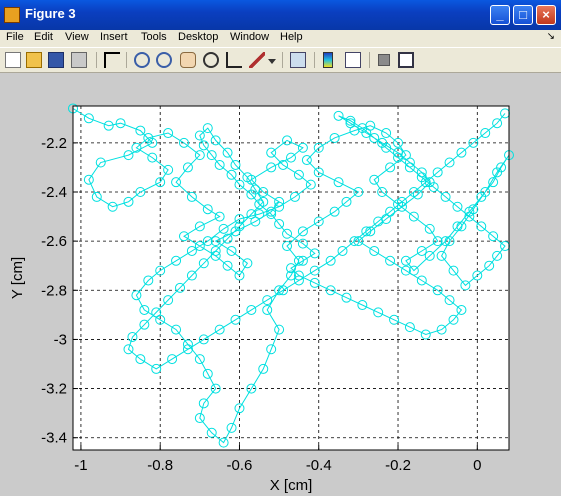 Image resolution: width=561 pixels, height=496 pixels. What do you see at coordinates (17, 278) in the screenshot?
I see `y-axis-label: Y [cm]` at bounding box center [17, 278].